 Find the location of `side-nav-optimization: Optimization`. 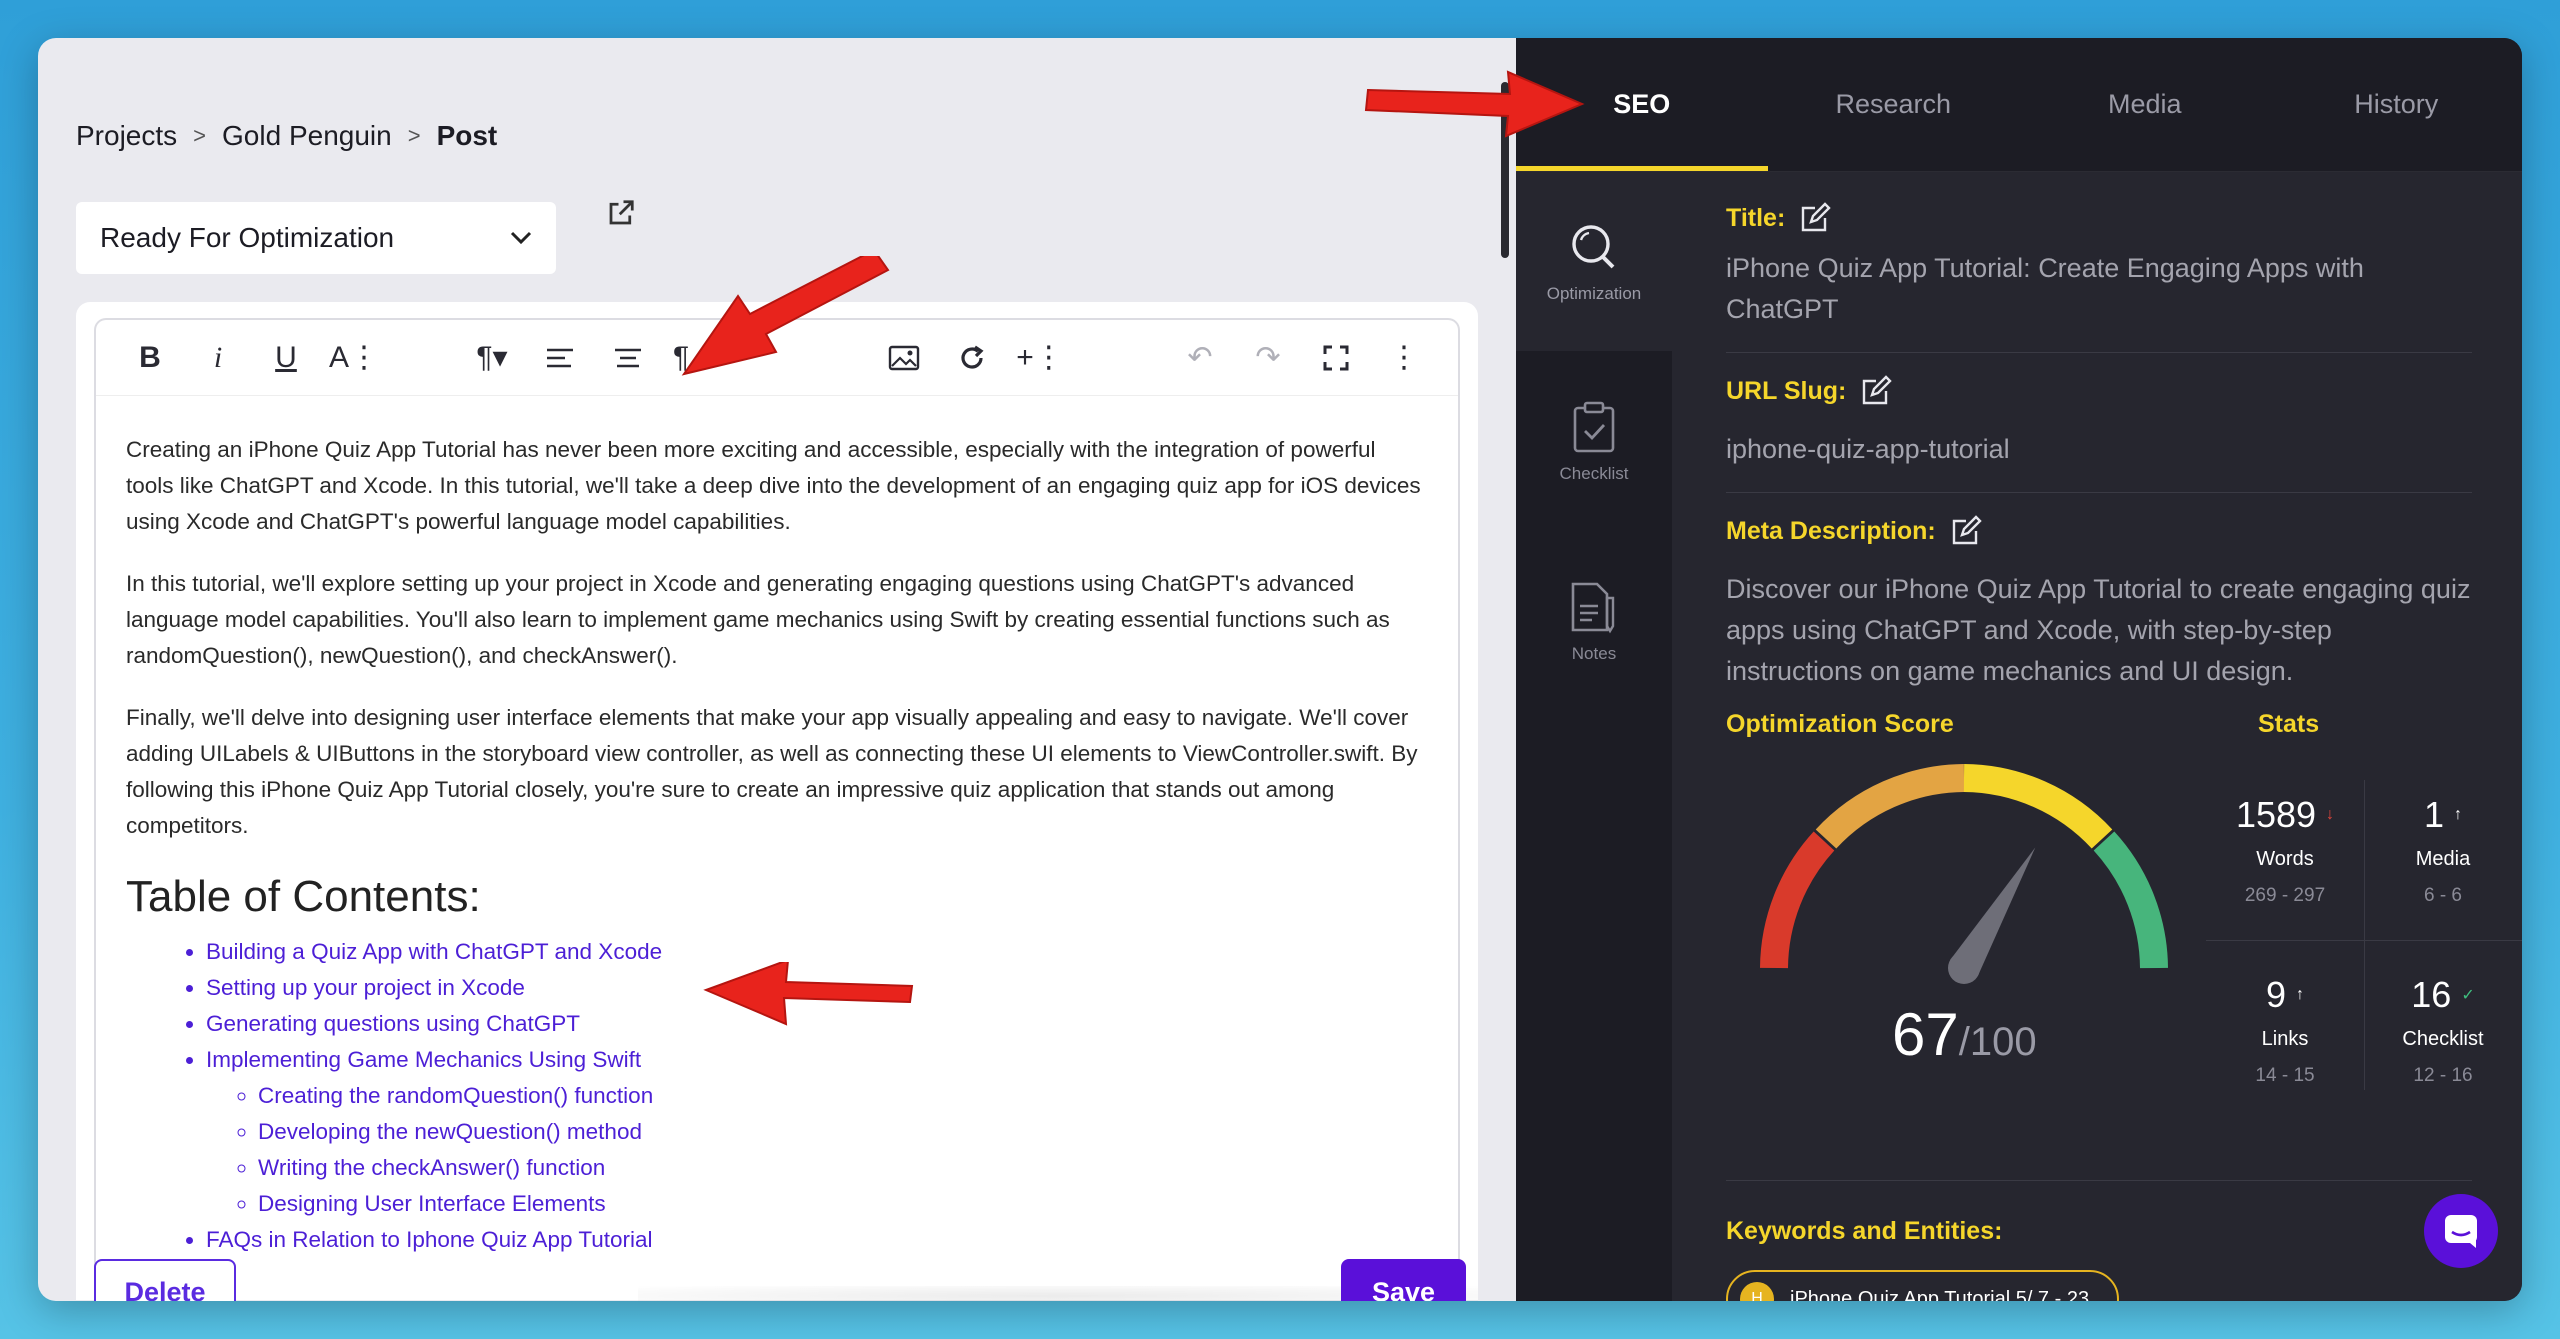

side-nav-optimization: Optimization is located at coordinates (1594, 262).